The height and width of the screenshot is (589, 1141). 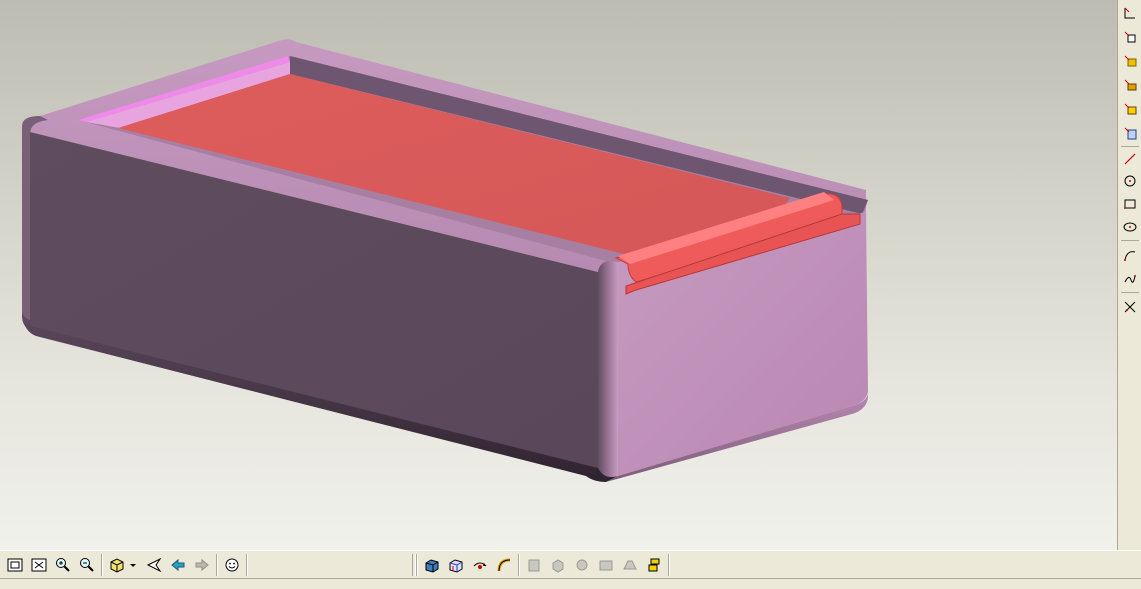 What do you see at coordinates (87, 565) in the screenshot?
I see `zoom-out-icon` at bounding box center [87, 565].